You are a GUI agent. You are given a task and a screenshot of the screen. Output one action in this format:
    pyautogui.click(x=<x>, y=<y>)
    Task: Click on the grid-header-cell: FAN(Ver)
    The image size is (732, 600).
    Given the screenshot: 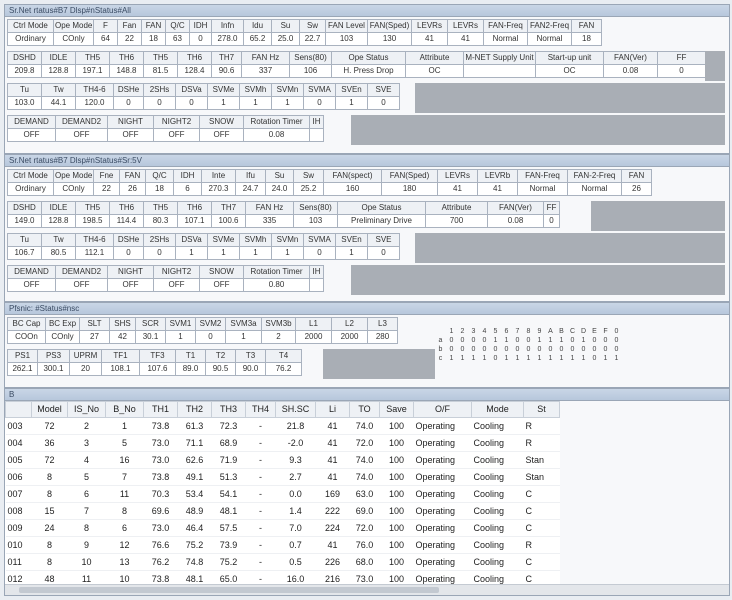 What is the action you would take?
    pyautogui.click(x=515, y=208)
    